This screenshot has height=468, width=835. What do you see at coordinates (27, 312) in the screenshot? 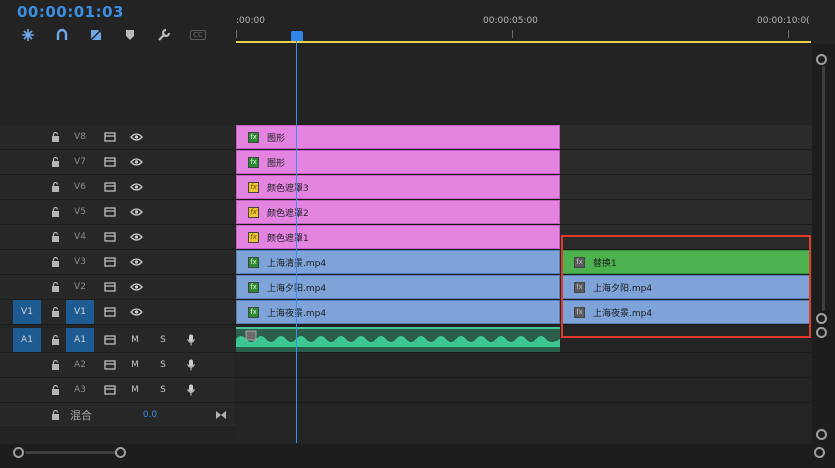
I see `source-patch-v1: V1` at bounding box center [27, 312].